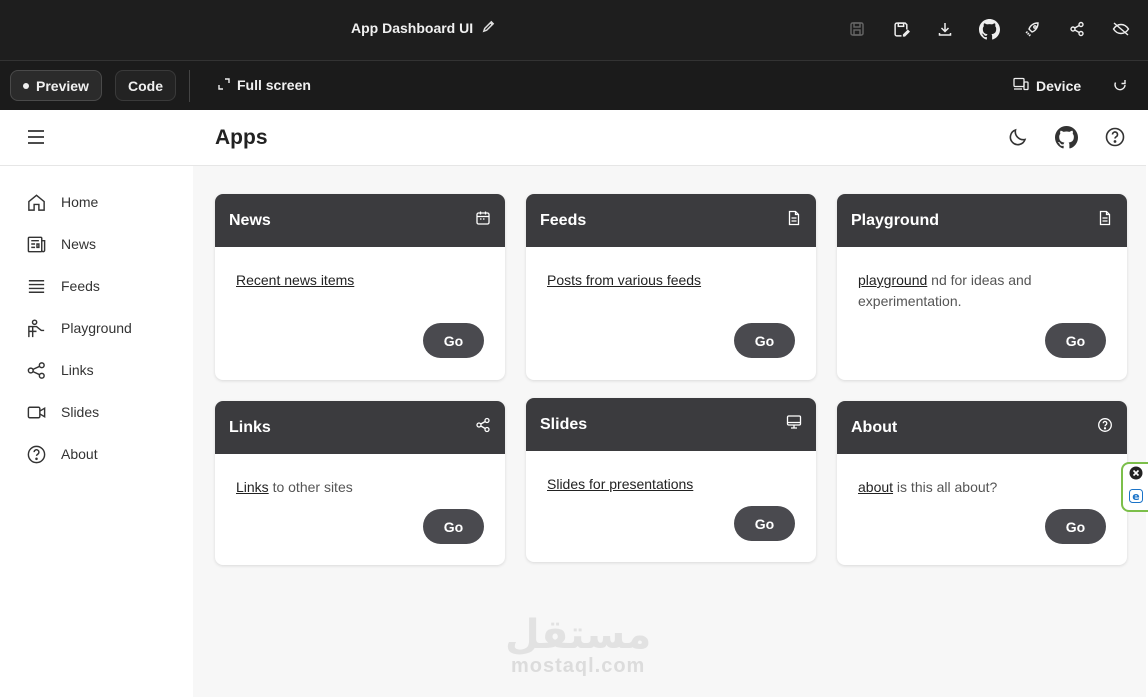  Describe the element at coordinates (412, 28) in the screenshot. I see `project-title-text: App Dashboard UI` at that location.